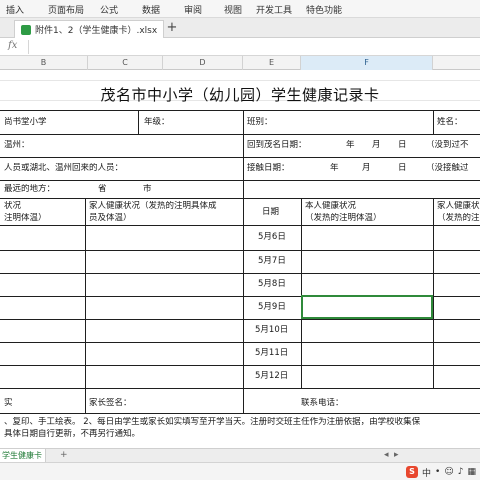 Image resolution: width=480 pixels, height=480 pixels. What do you see at coordinates (456, 63) in the screenshot?
I see `column-header-g` at bounding box center [456, 63].